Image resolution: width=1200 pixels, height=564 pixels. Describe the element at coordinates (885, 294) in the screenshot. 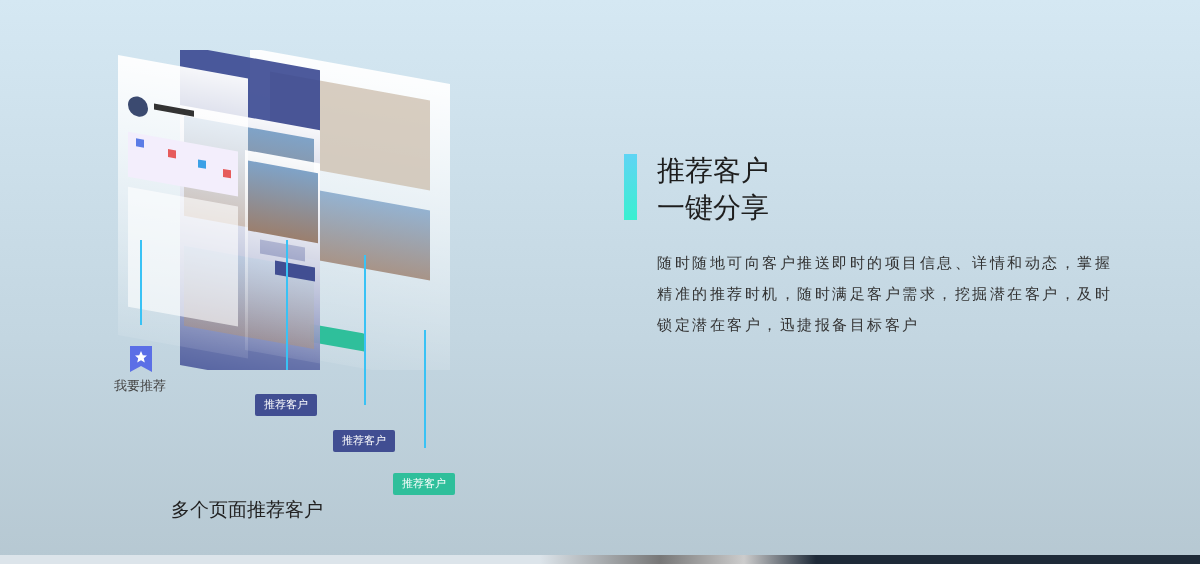

I see `feature-description: 随时随地可向客户推送即时的项目信息、详情和动态，掌握精准的推荐时机，随时满足客户需求，挖掘潜在客户，及时锁定潜在客户，迅捷报备目标客户` at that location.